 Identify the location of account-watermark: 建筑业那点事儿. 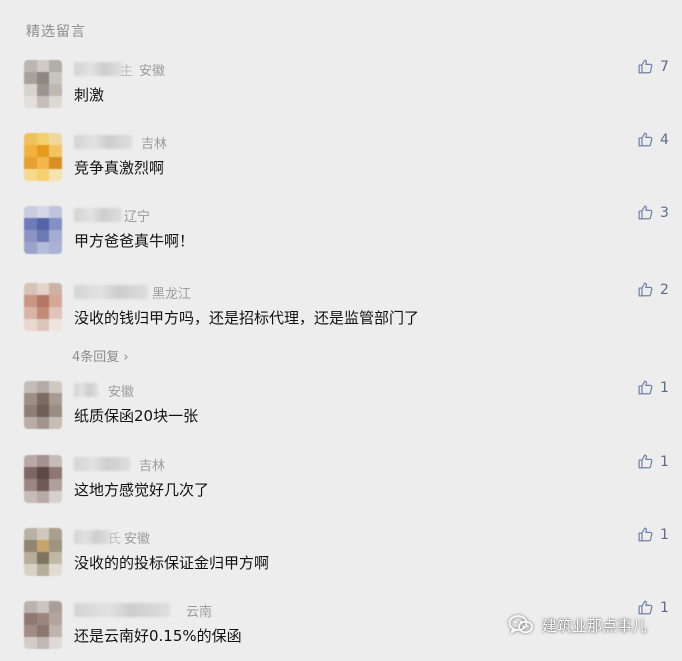
(577, 625).